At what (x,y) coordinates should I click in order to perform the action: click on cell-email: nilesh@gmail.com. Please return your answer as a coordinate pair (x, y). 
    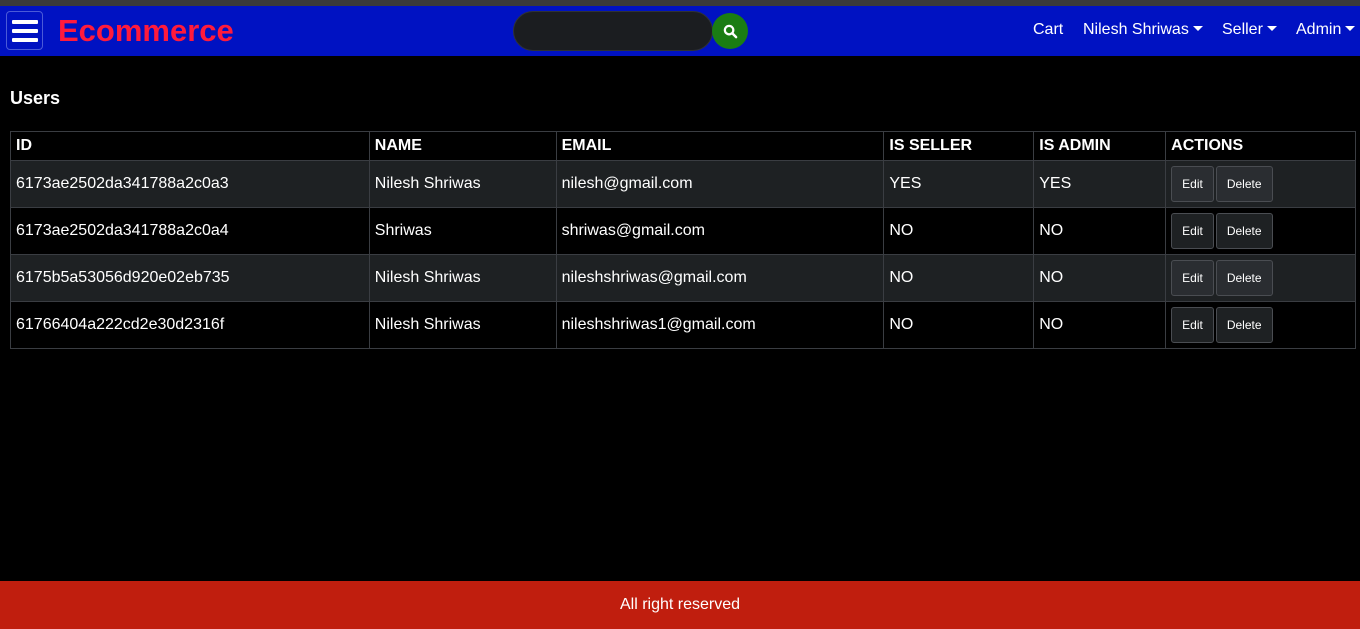
    Looking at the image, I should click on (720, 184).